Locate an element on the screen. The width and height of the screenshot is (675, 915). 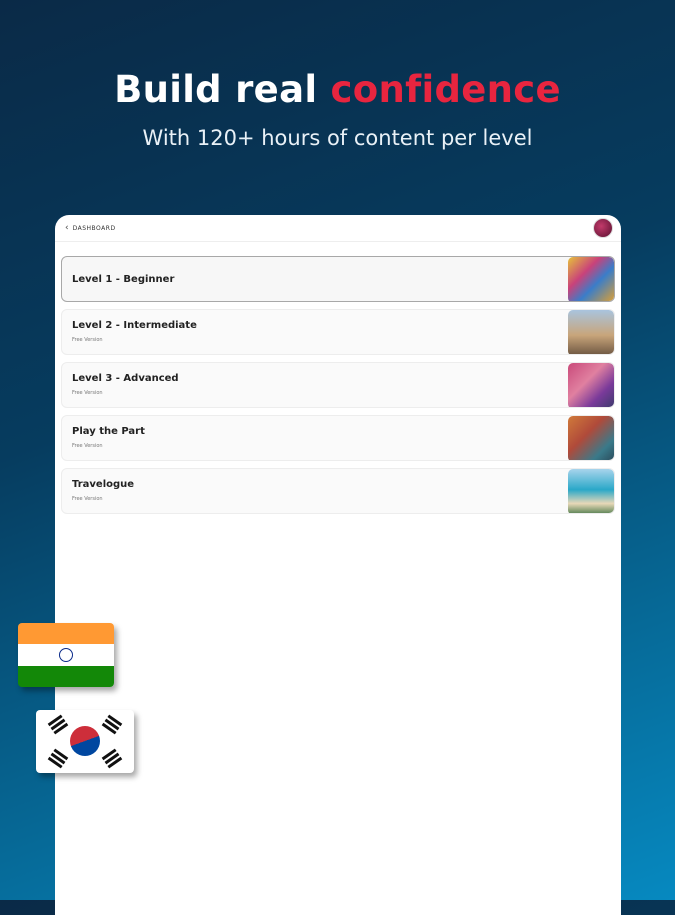
course-item-level-2: Level 2 - Intermediate Free Version is located at coordinates (338, 332).